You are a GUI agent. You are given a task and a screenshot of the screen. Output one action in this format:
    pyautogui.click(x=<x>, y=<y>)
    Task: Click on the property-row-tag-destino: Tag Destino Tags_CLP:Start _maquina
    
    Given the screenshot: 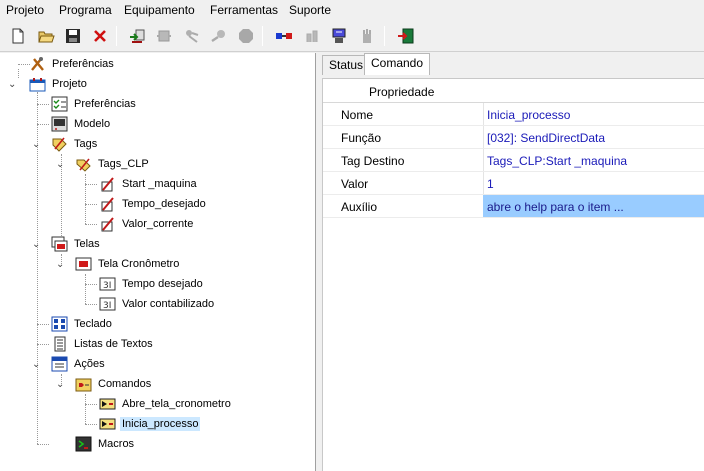 What is the action you would take?
    pyautogui.click(x=513, y=160)
    